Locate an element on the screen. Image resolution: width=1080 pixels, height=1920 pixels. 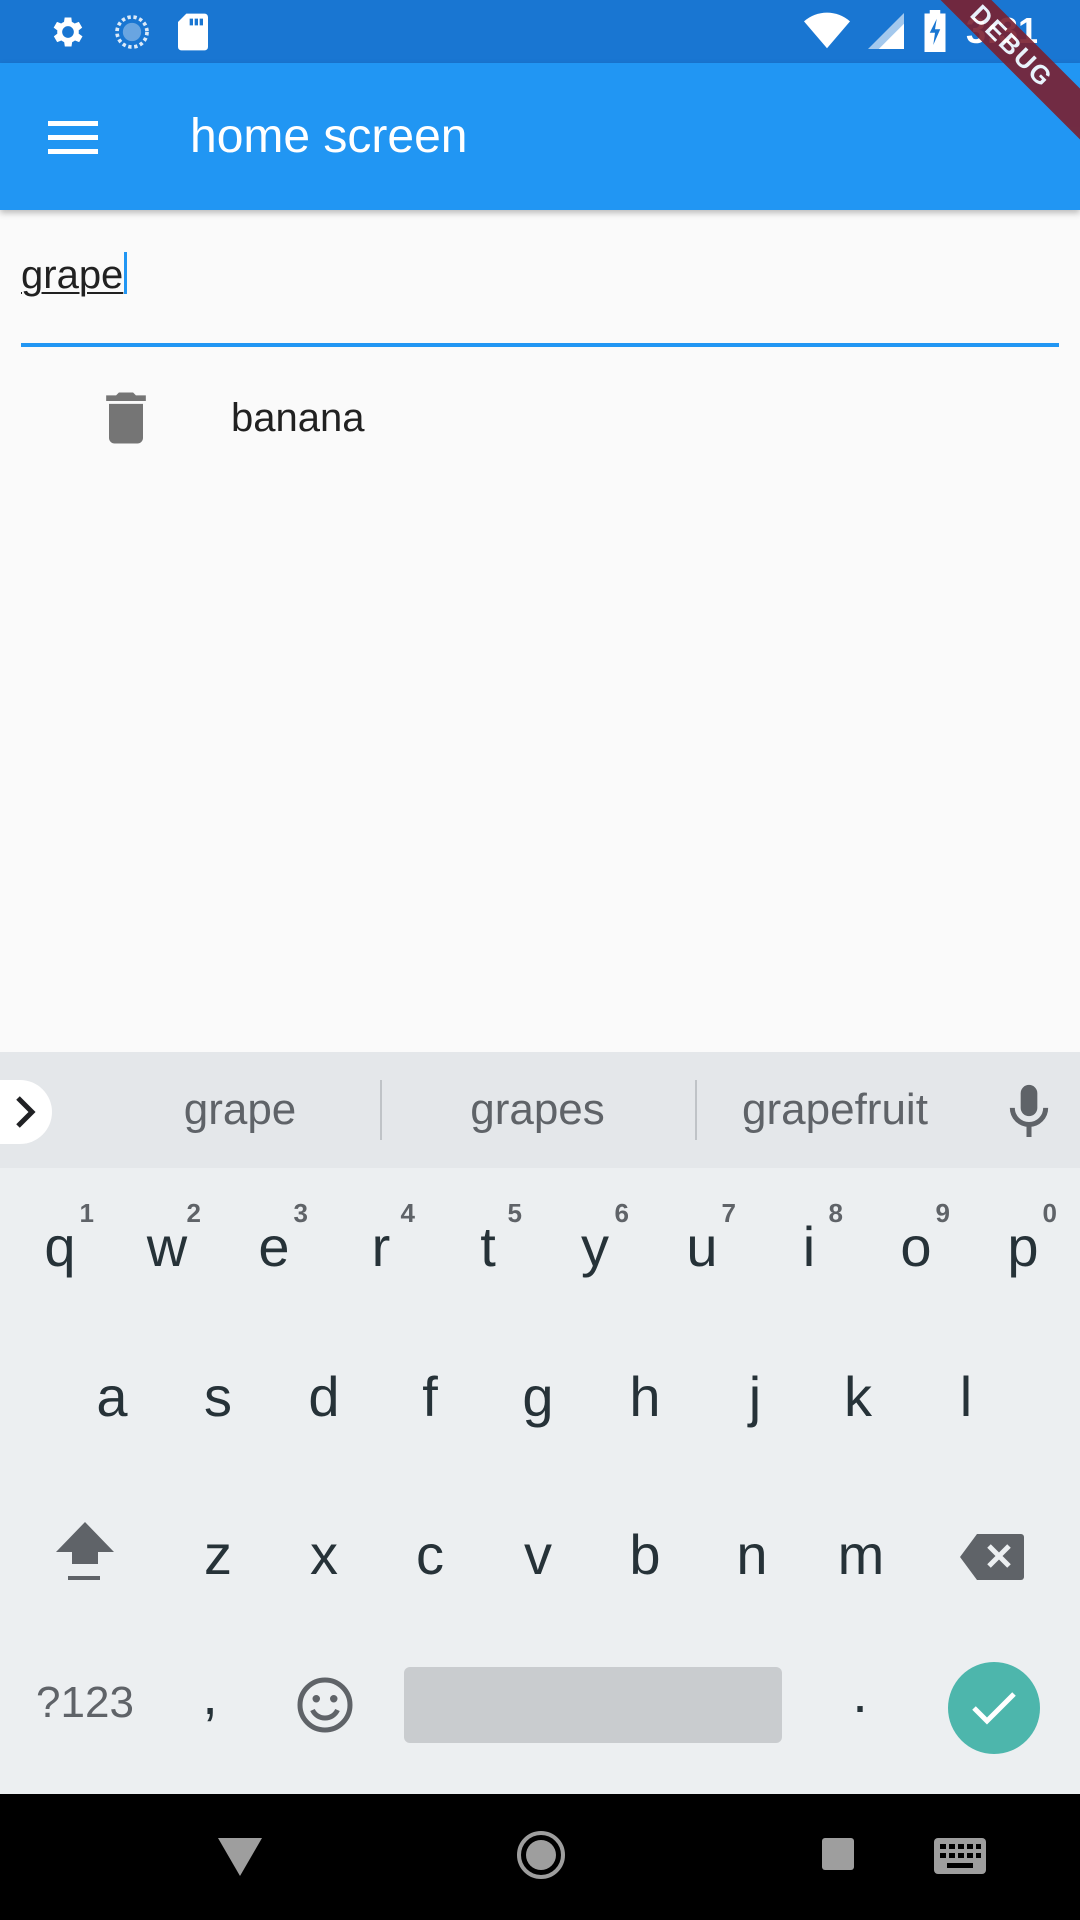
input-underline is located at coordinates (540, 345).